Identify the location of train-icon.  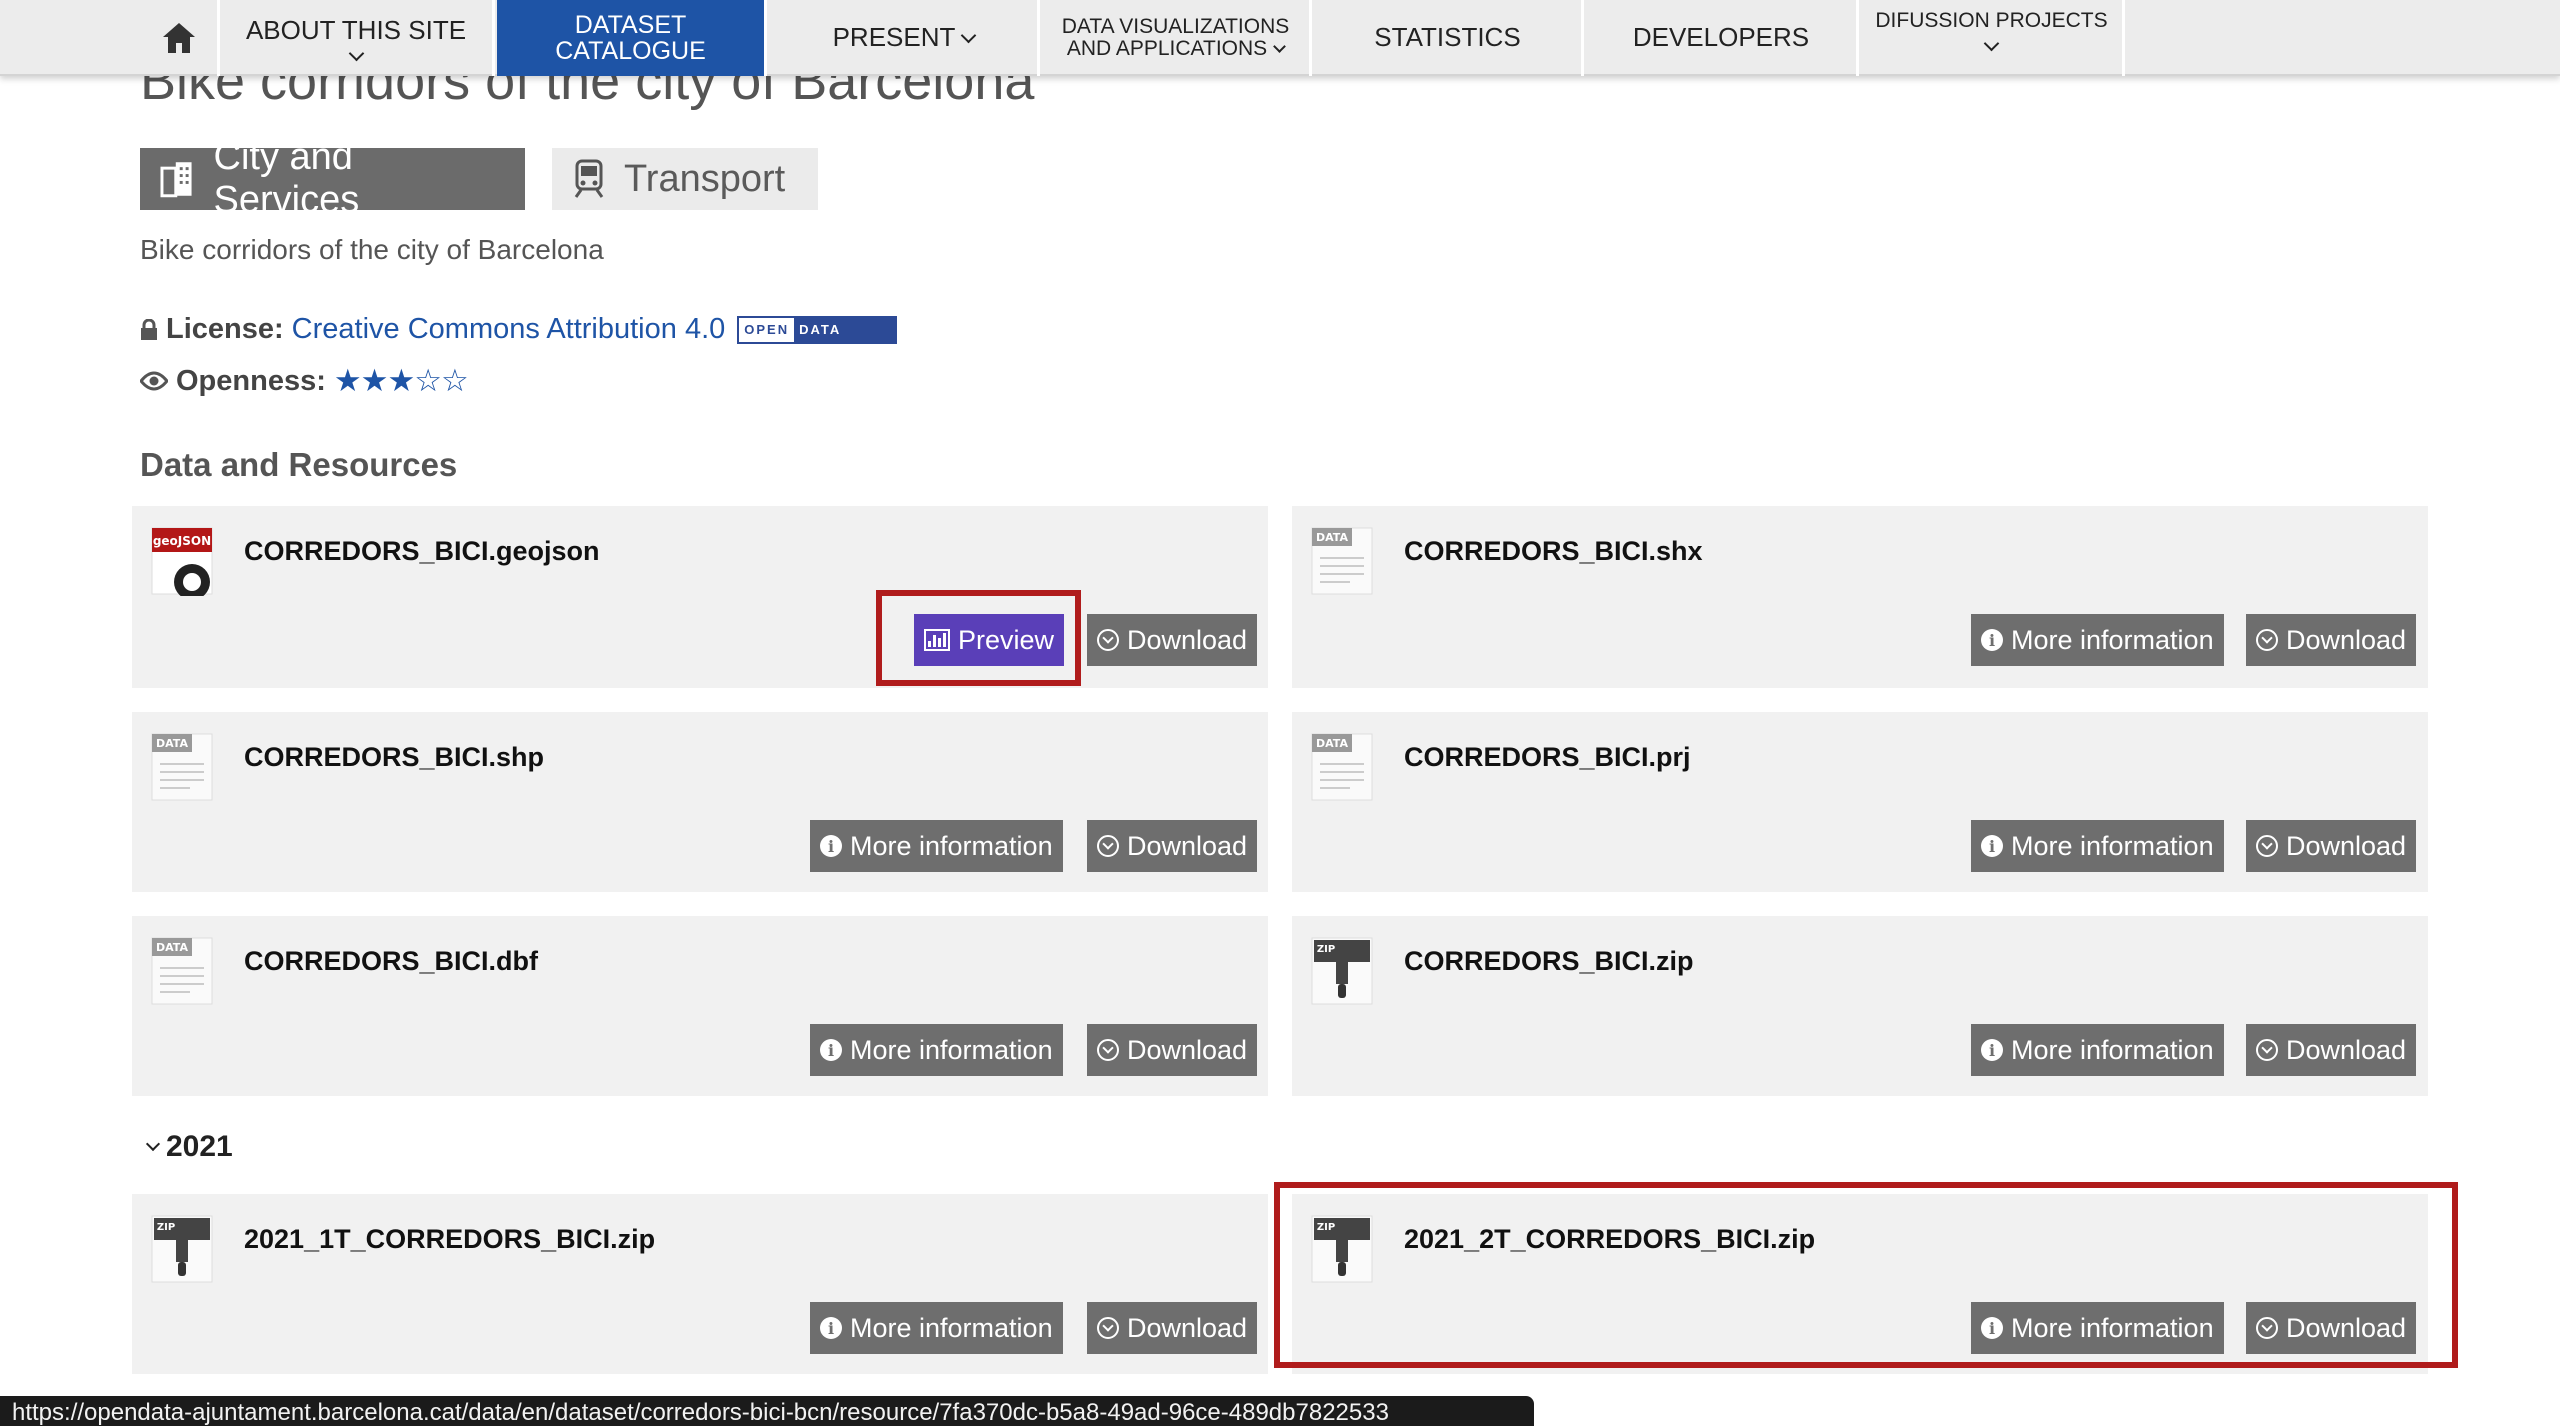
(589, 178).